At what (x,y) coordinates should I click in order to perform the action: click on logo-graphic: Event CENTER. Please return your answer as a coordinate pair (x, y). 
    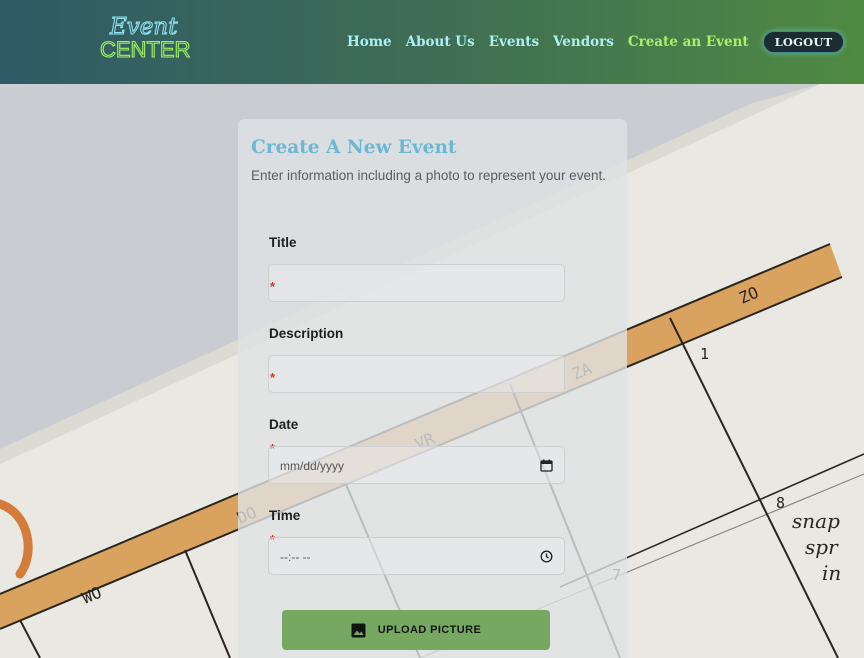
    Looking at the image, I should click on (145, 37).